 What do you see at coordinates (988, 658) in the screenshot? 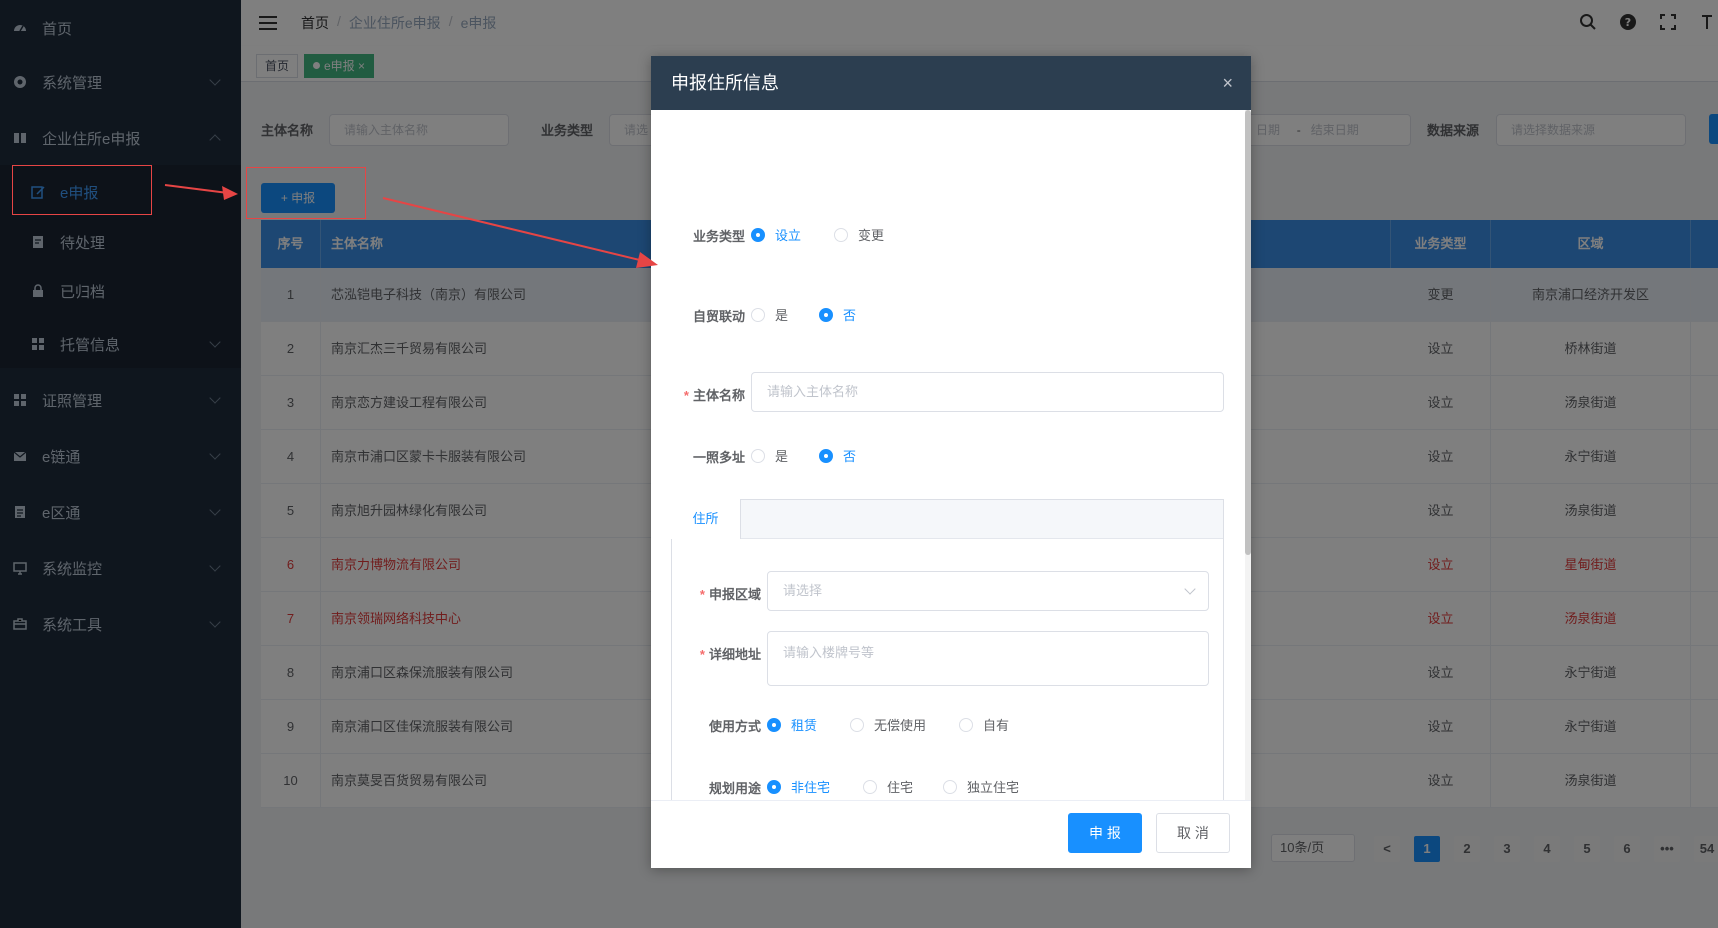
I see `address-textarea: 请输入楼牌号等` at bounding box center [988, 658].